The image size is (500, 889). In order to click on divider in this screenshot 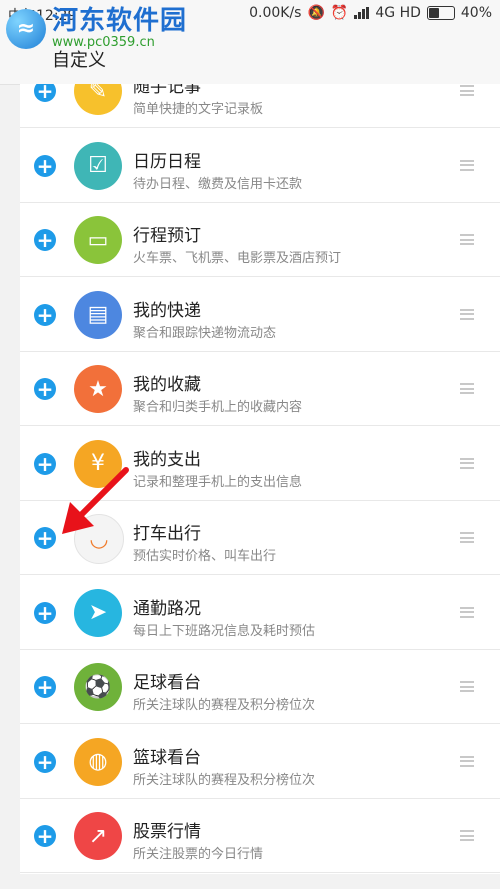, I will do `click(260, 872)`.